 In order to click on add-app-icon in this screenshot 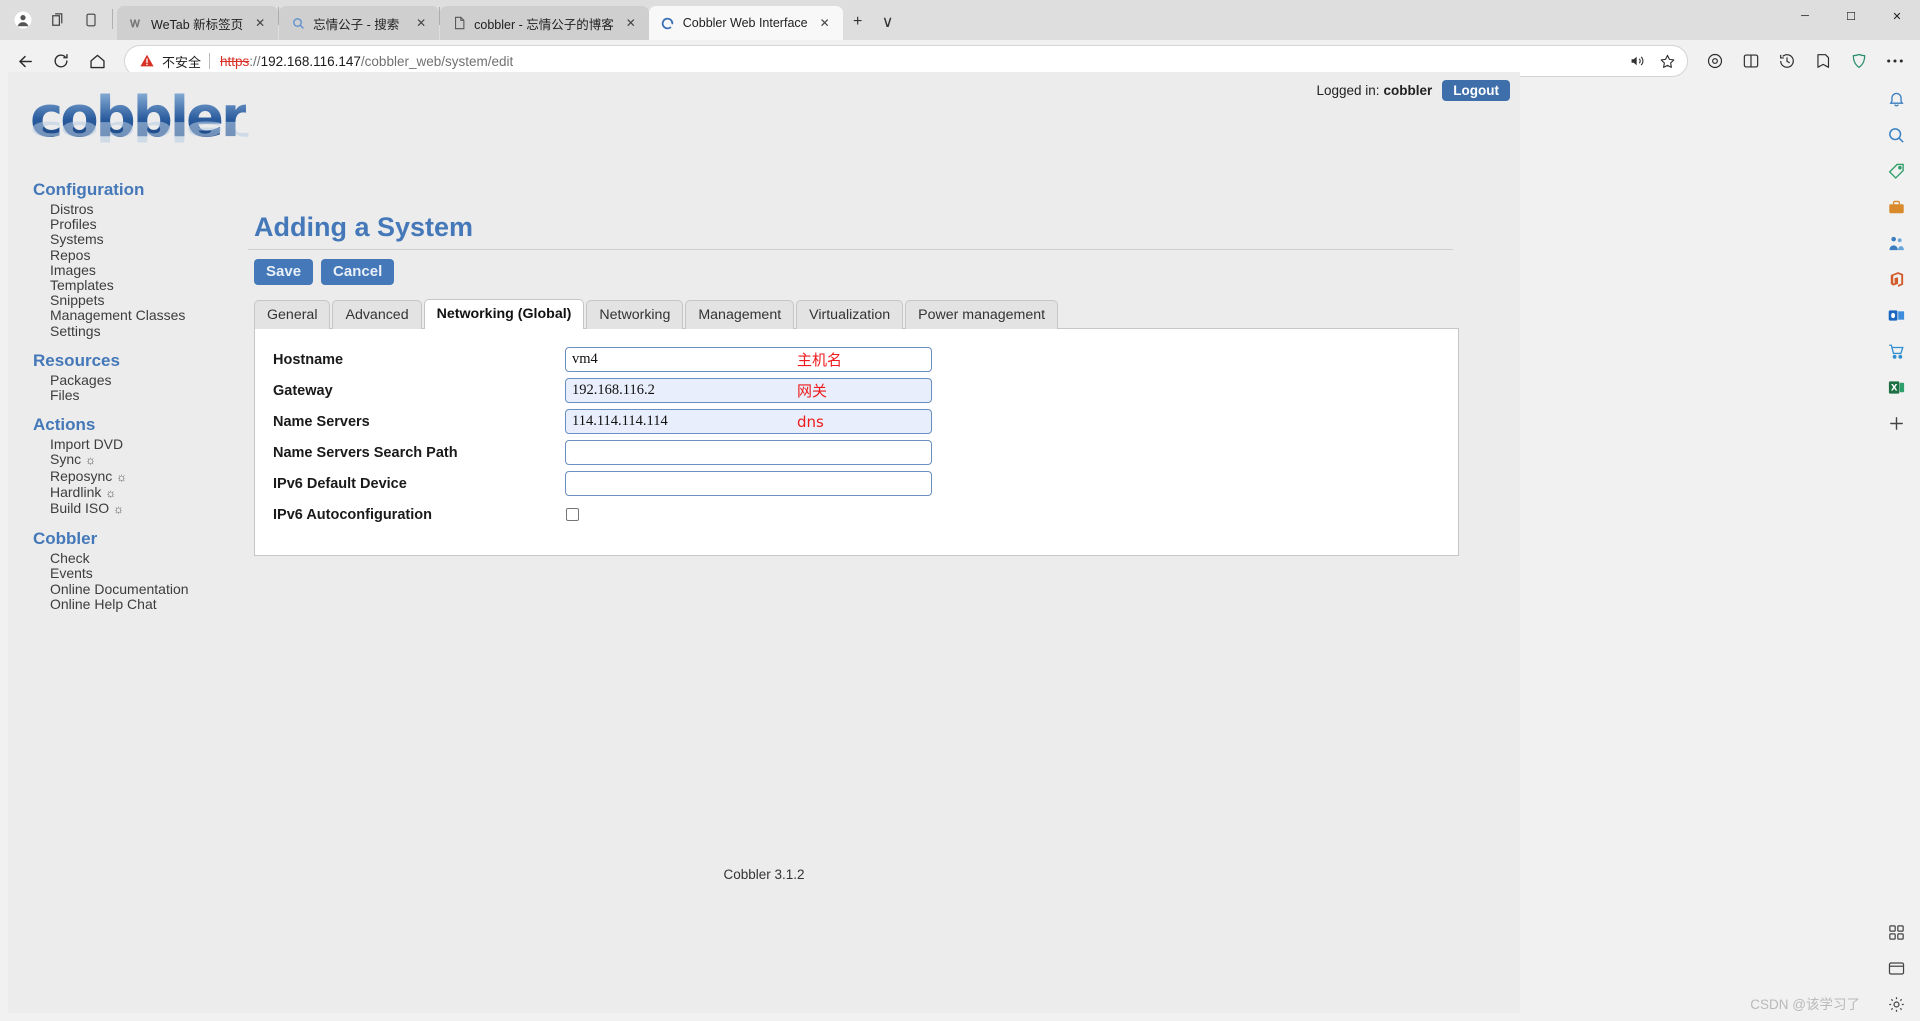, I will do `click(1896, 423)`.